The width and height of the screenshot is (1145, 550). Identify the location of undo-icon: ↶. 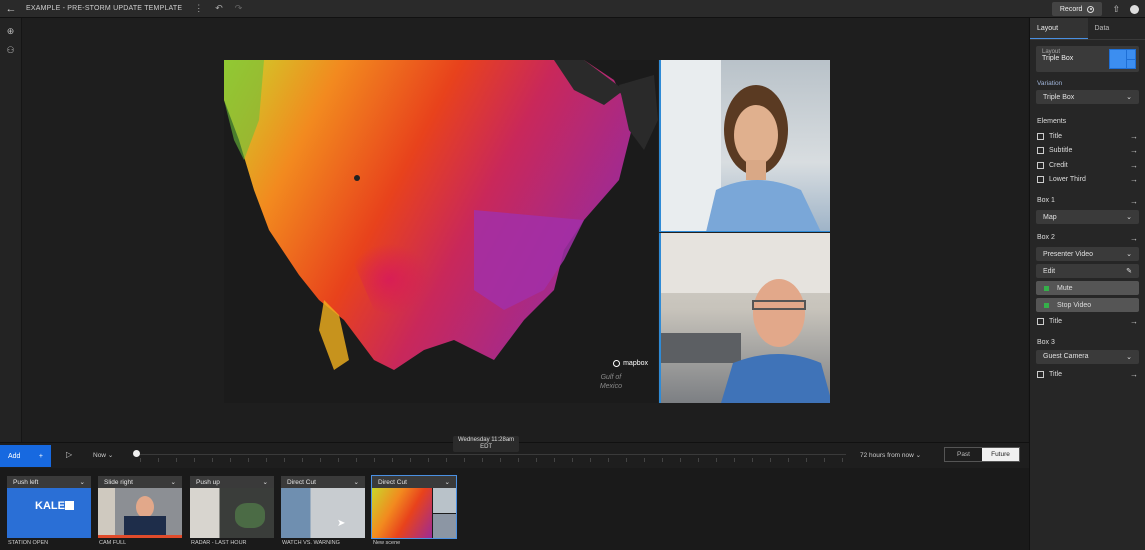
(219, 8).